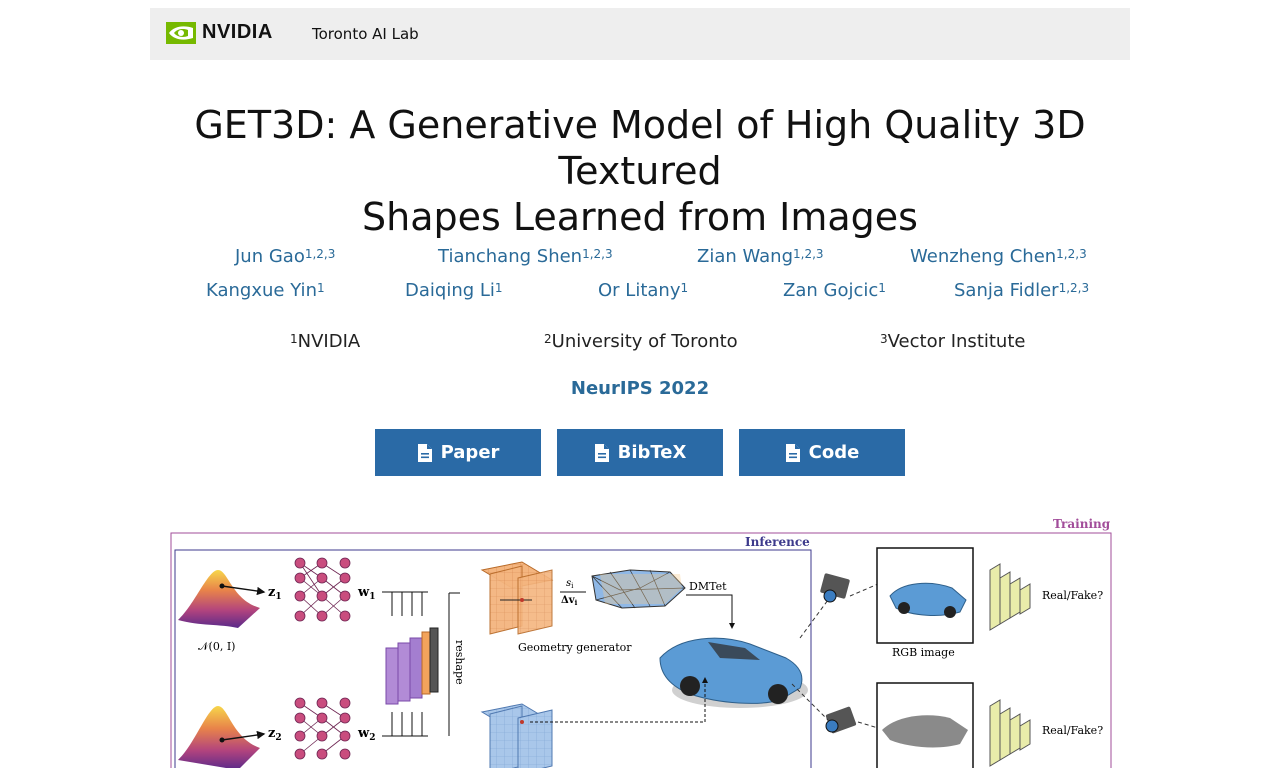  I want to click on author-link: Or Litany1, so click(643, 290).